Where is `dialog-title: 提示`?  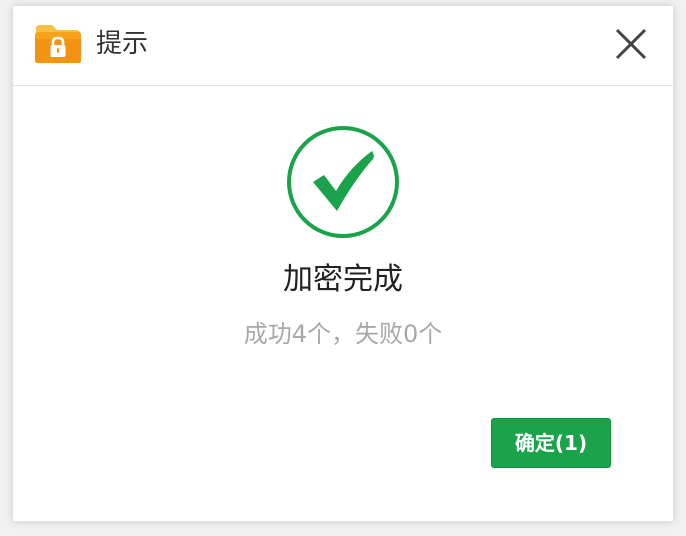
dialog-title: 提示 is located at coordinates (122, 44).